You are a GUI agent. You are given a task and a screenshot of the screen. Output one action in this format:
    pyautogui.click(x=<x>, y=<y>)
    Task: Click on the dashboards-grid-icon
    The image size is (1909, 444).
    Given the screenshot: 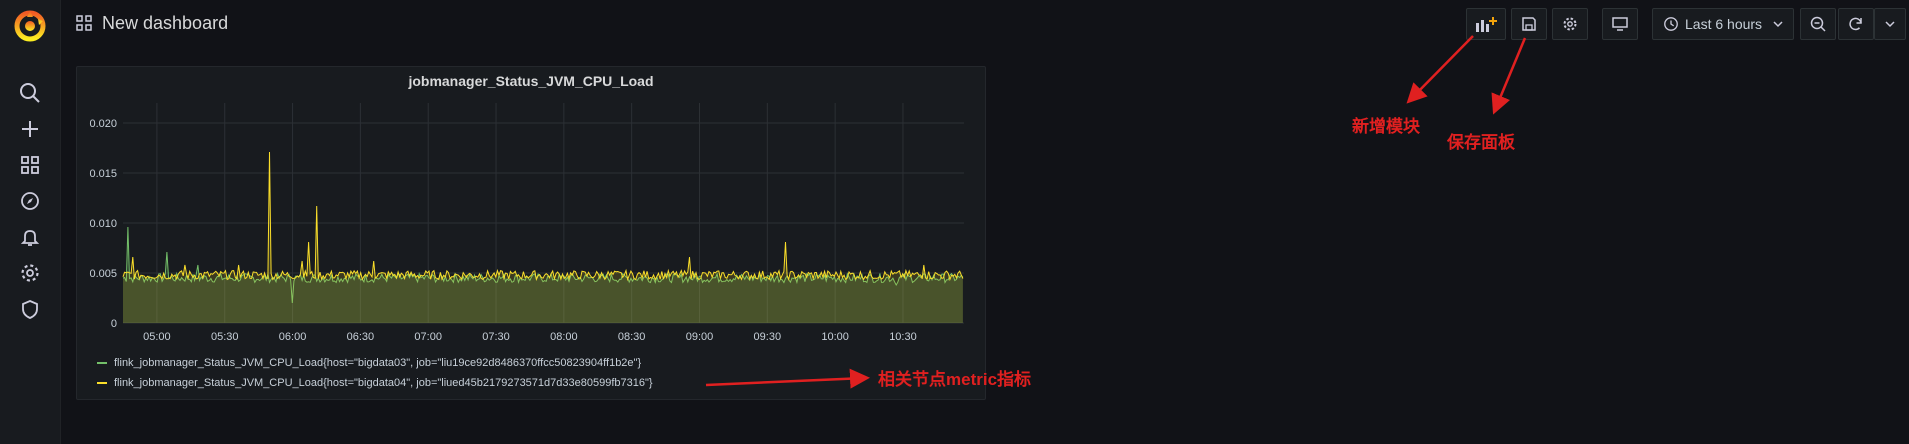 What is the action you would take?
    pyautogui.click(x=84, y=23)
    